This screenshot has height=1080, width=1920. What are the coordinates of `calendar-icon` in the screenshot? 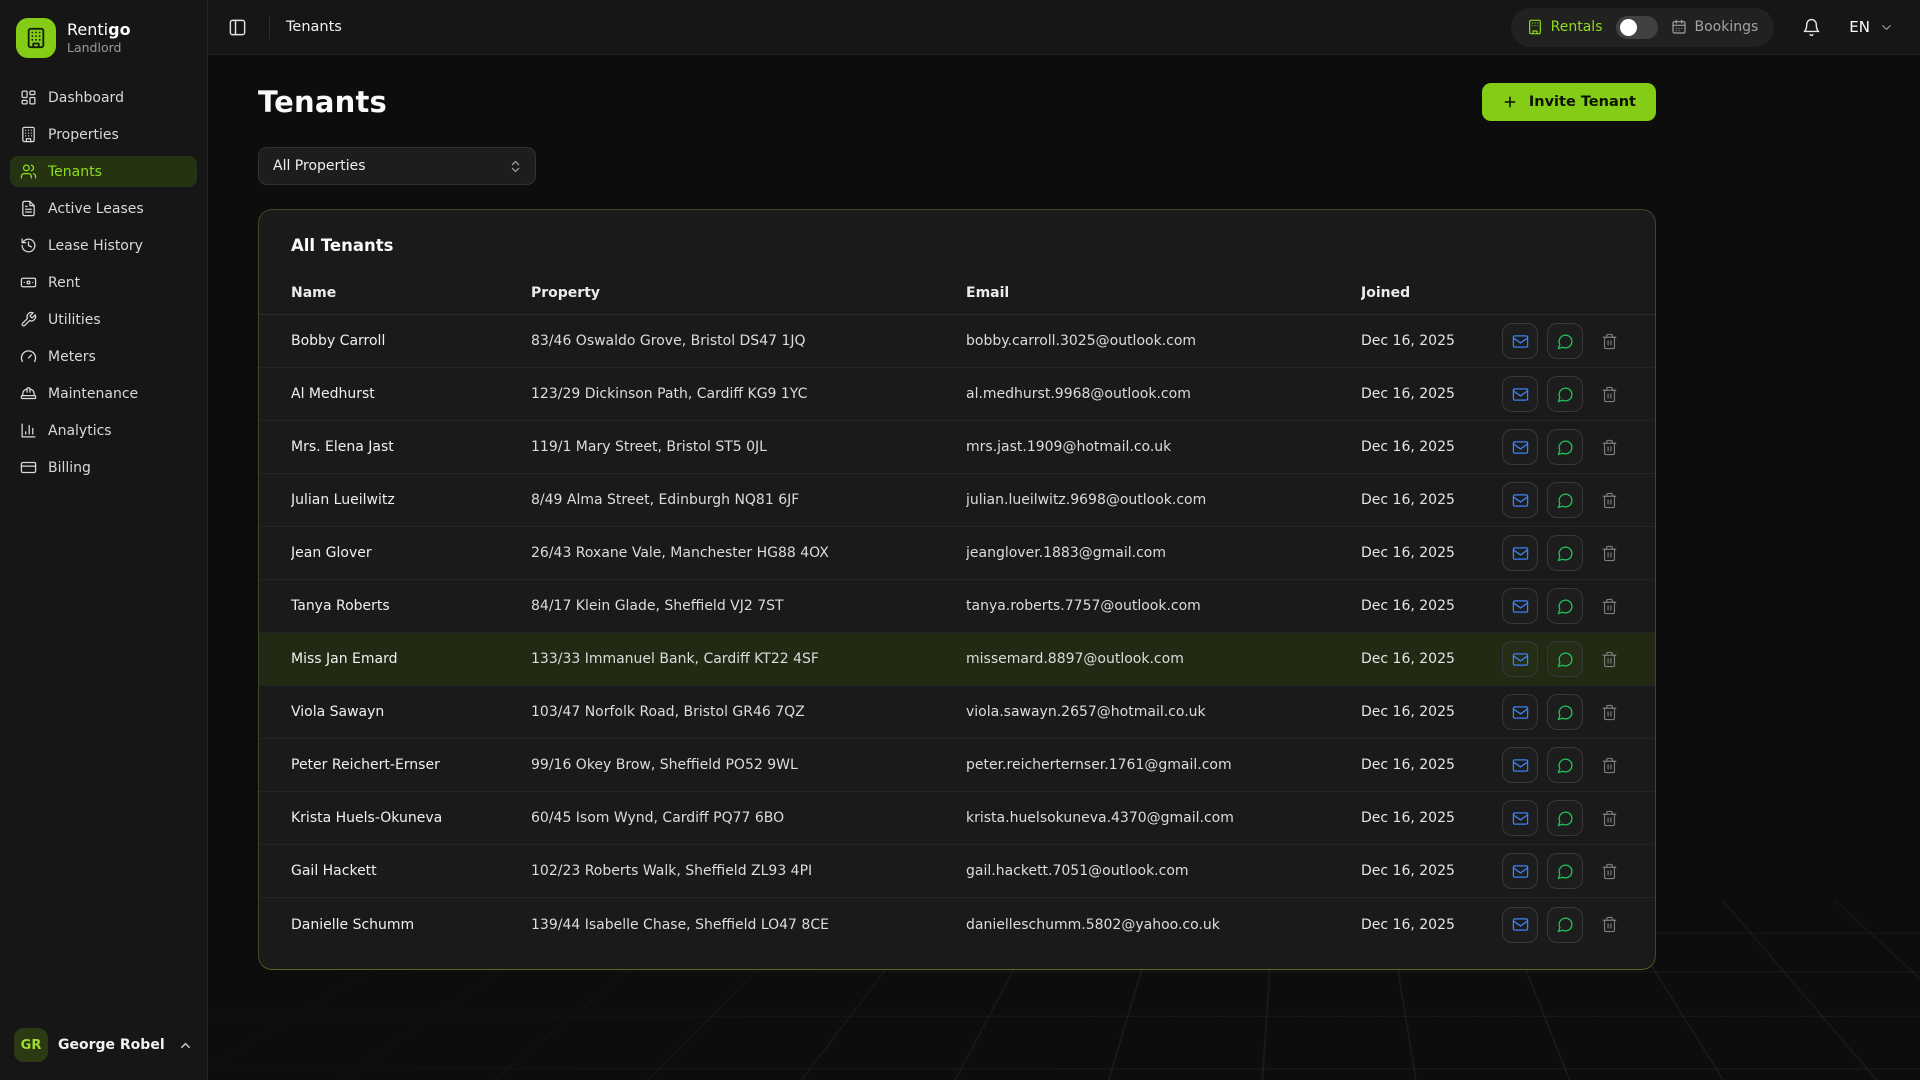 It's located at (1678, 26).